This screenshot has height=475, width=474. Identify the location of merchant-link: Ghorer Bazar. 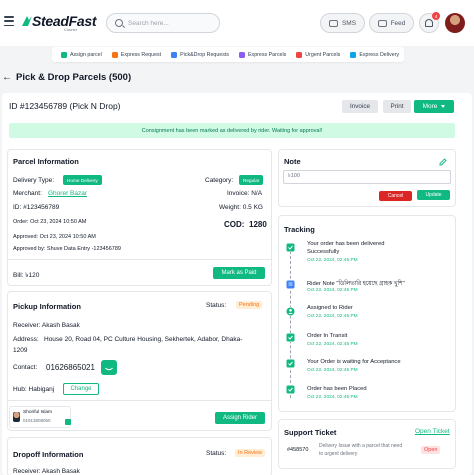
(67, 193).